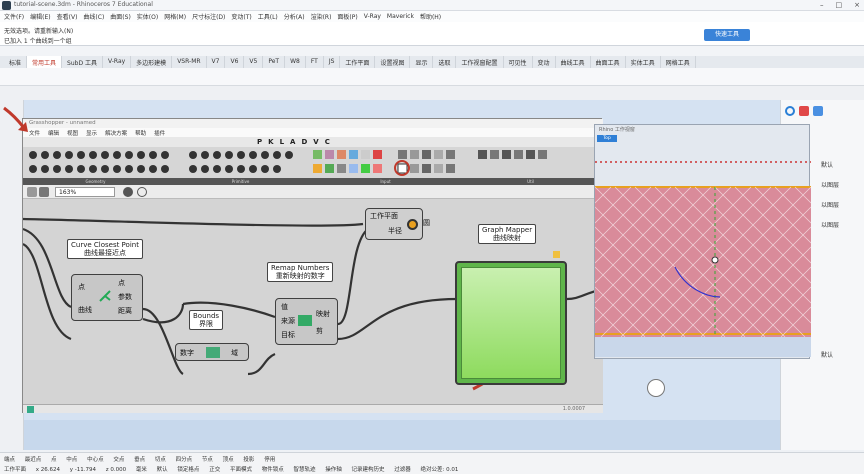  Describe the element at coordinates (67, 16) in the screenshot. I see `menu-view: 查看(V)` at that location.